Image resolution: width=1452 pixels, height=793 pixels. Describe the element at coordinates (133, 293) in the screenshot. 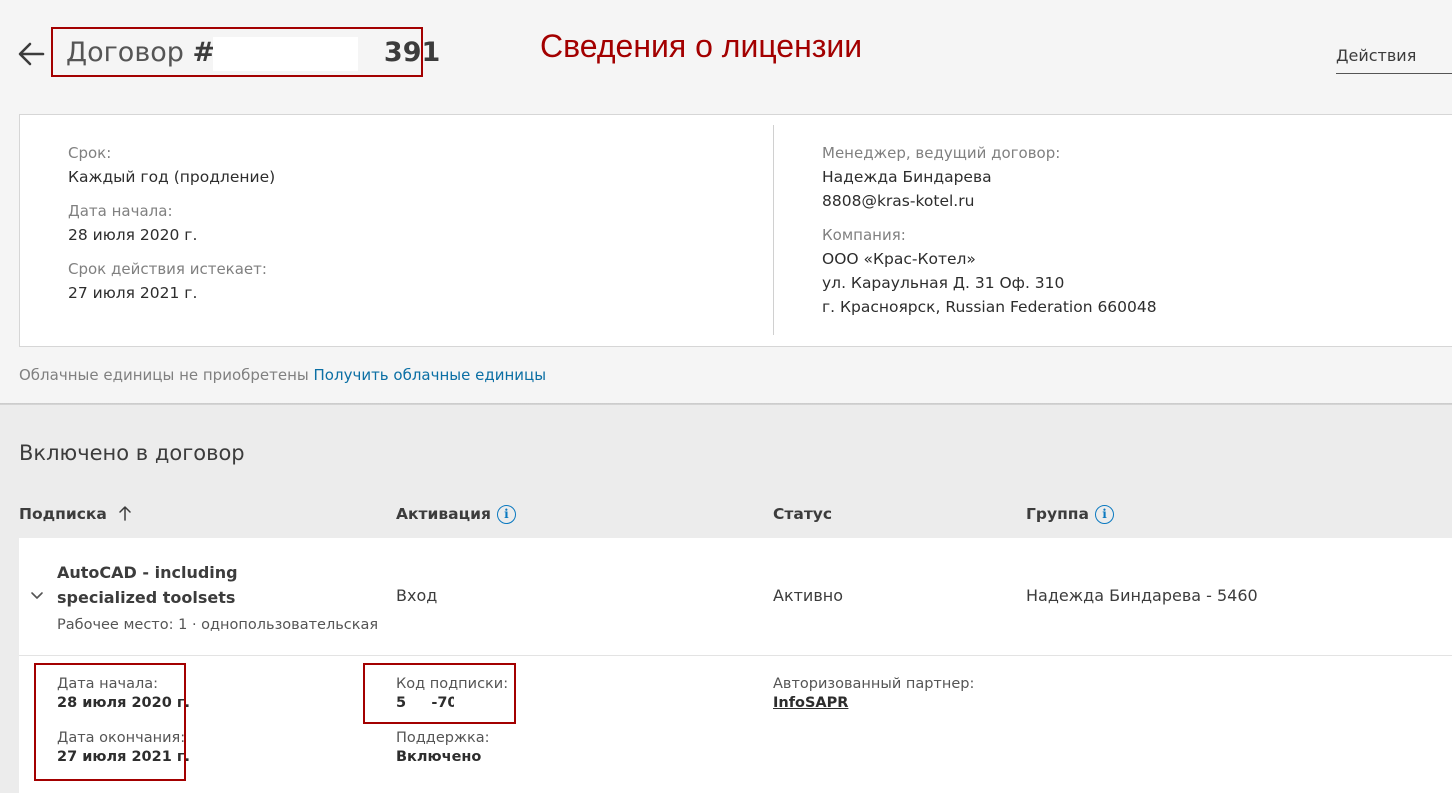

I see `expire-date-value: 27 июля 2021 г.` at that location.